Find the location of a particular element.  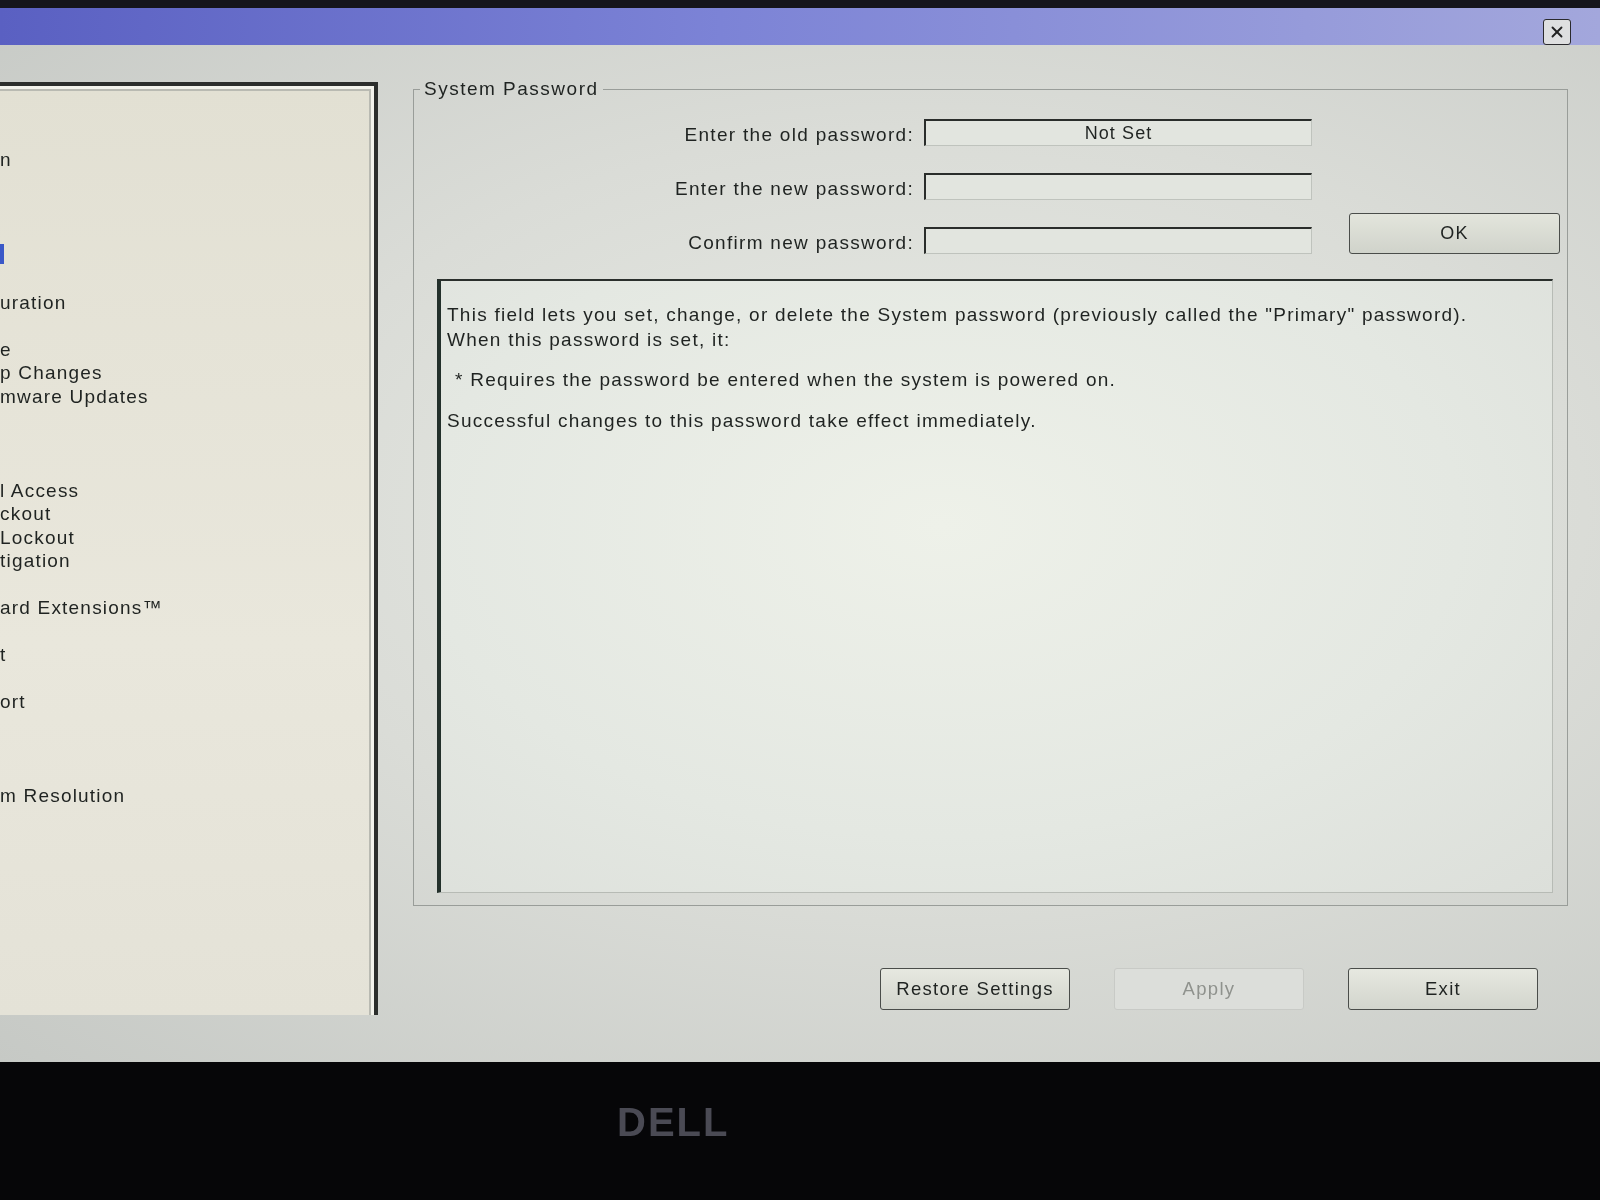

help-text: This field lets you set, change, or delete the System password (previously called the "Primary" password). is located at coordinates (958, 315).